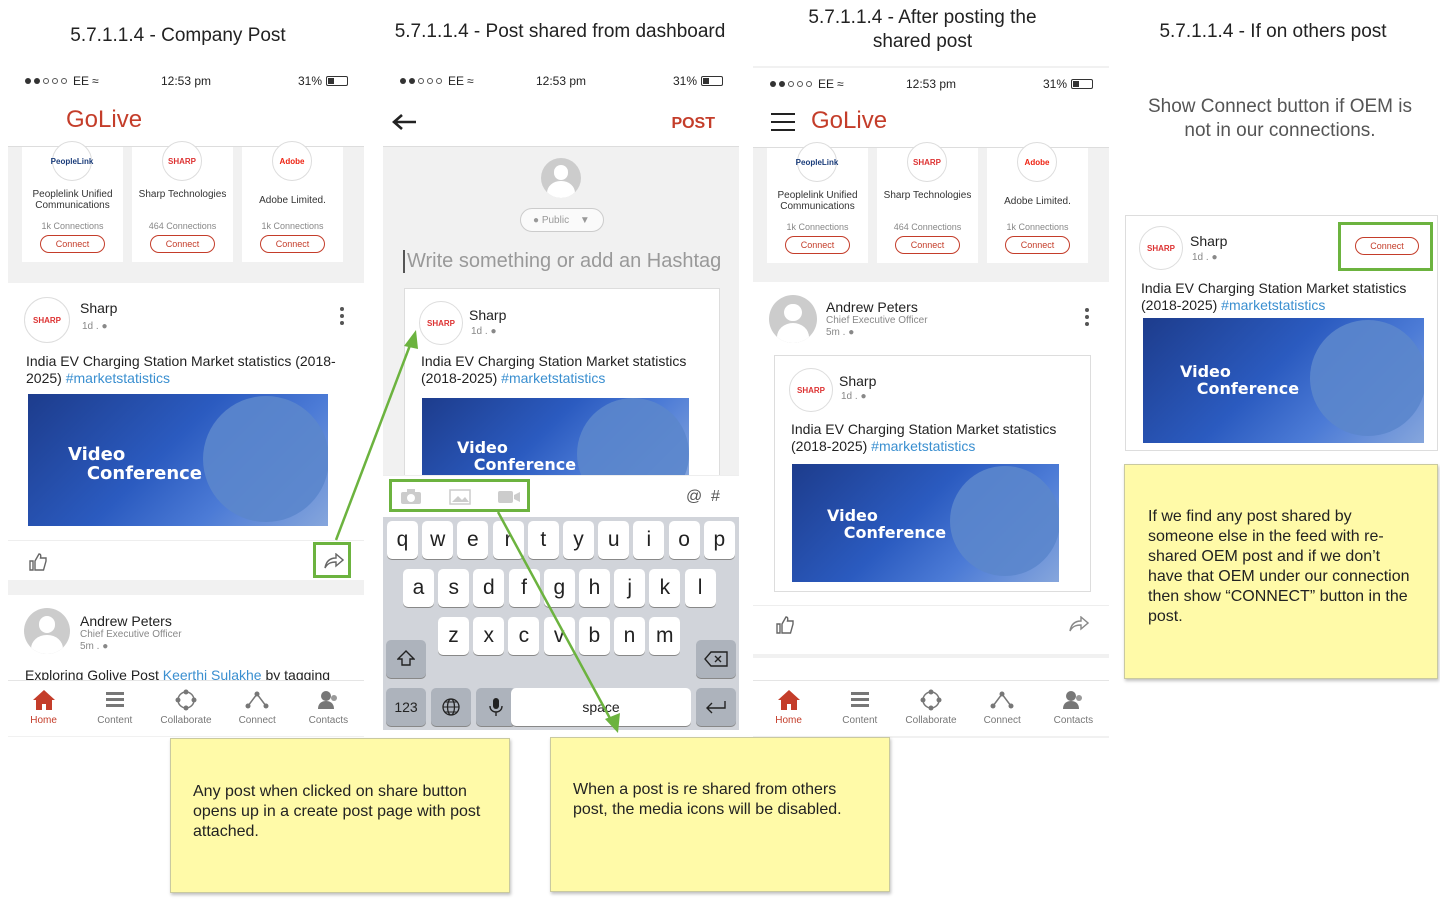  I want to click on battery-level: 31%, so click(309, 81).